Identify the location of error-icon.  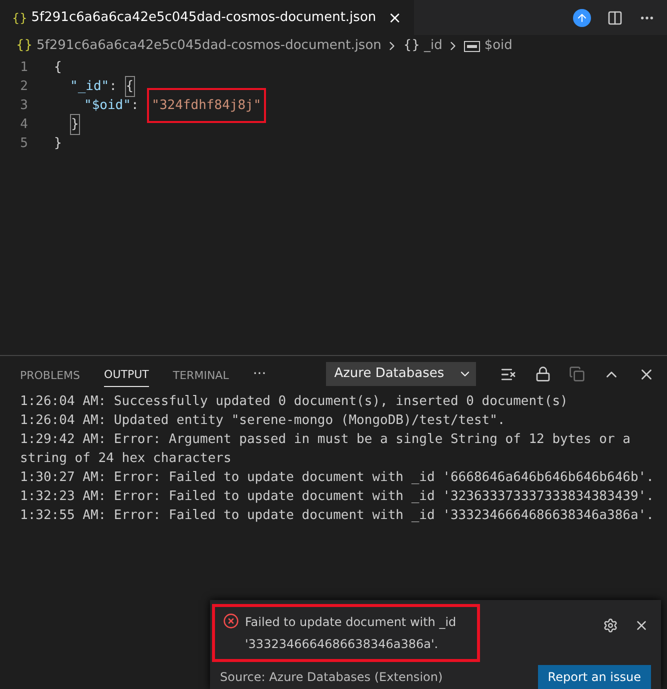
(231, 621).